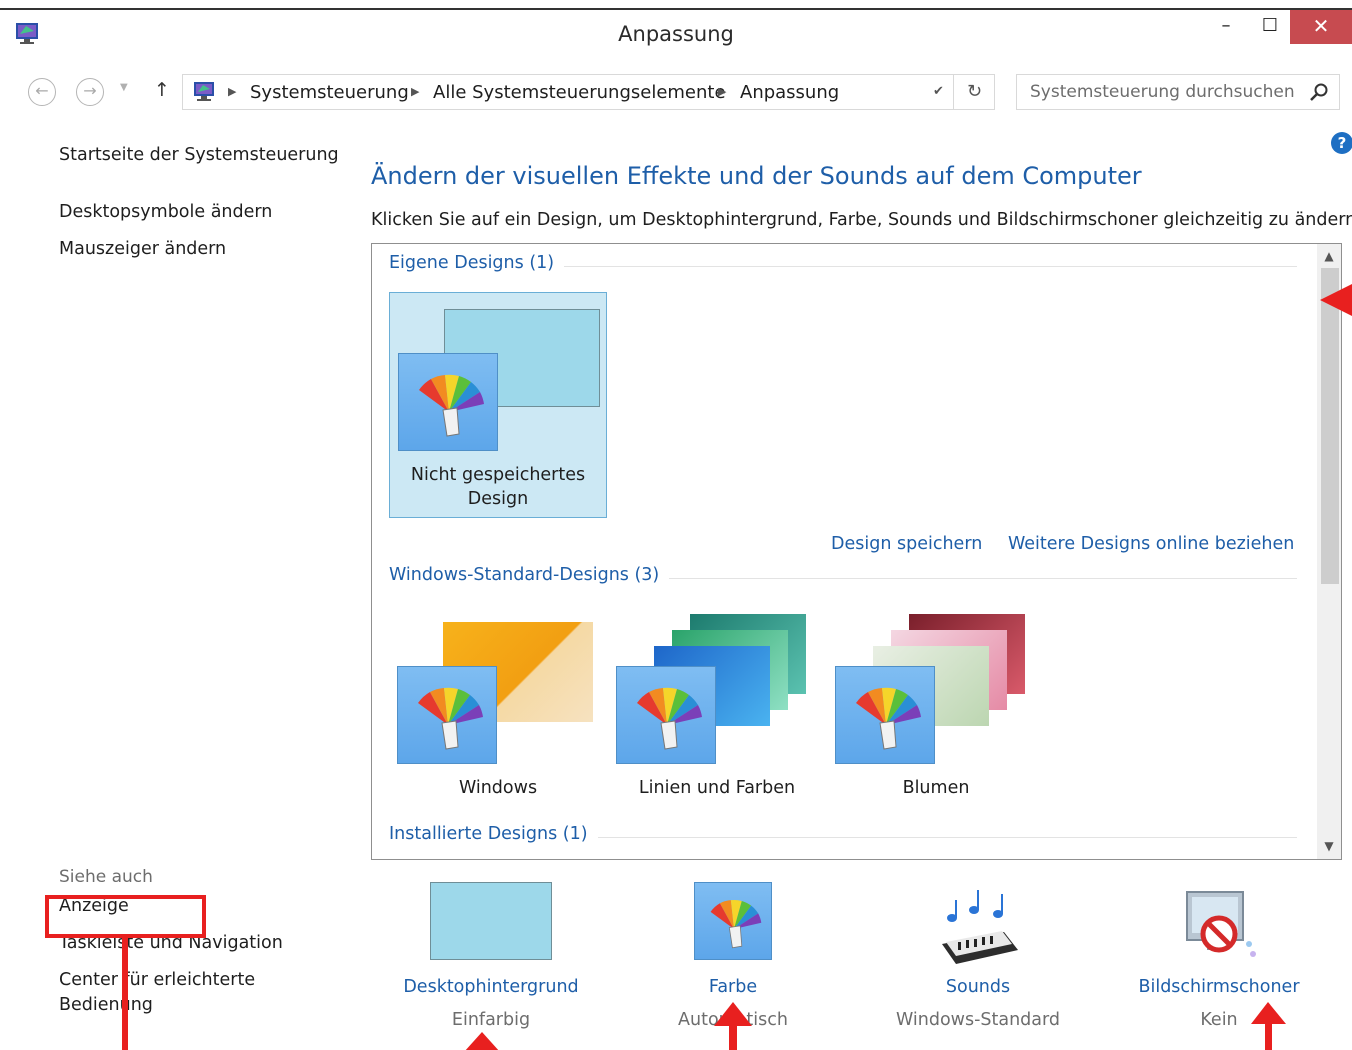 The height and width of the screenshot is (1050, 1352). I want to click on close-button: ✕, so click(1321, 27).